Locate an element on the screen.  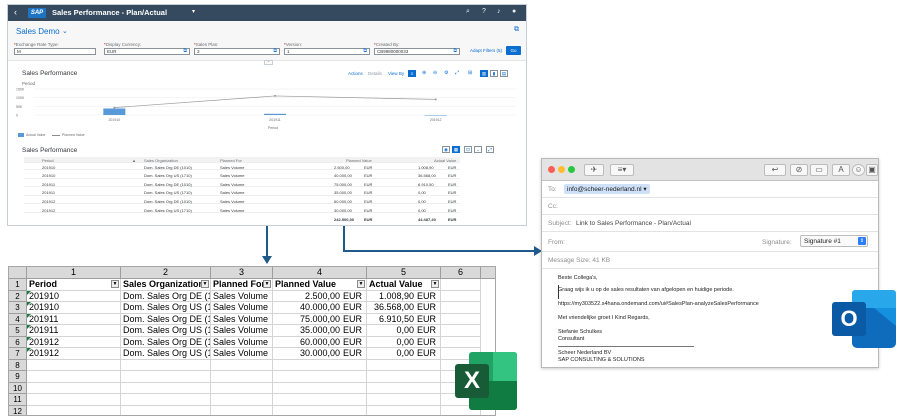
version-input: 1 ⧉ is located at coordinates (327, 51).